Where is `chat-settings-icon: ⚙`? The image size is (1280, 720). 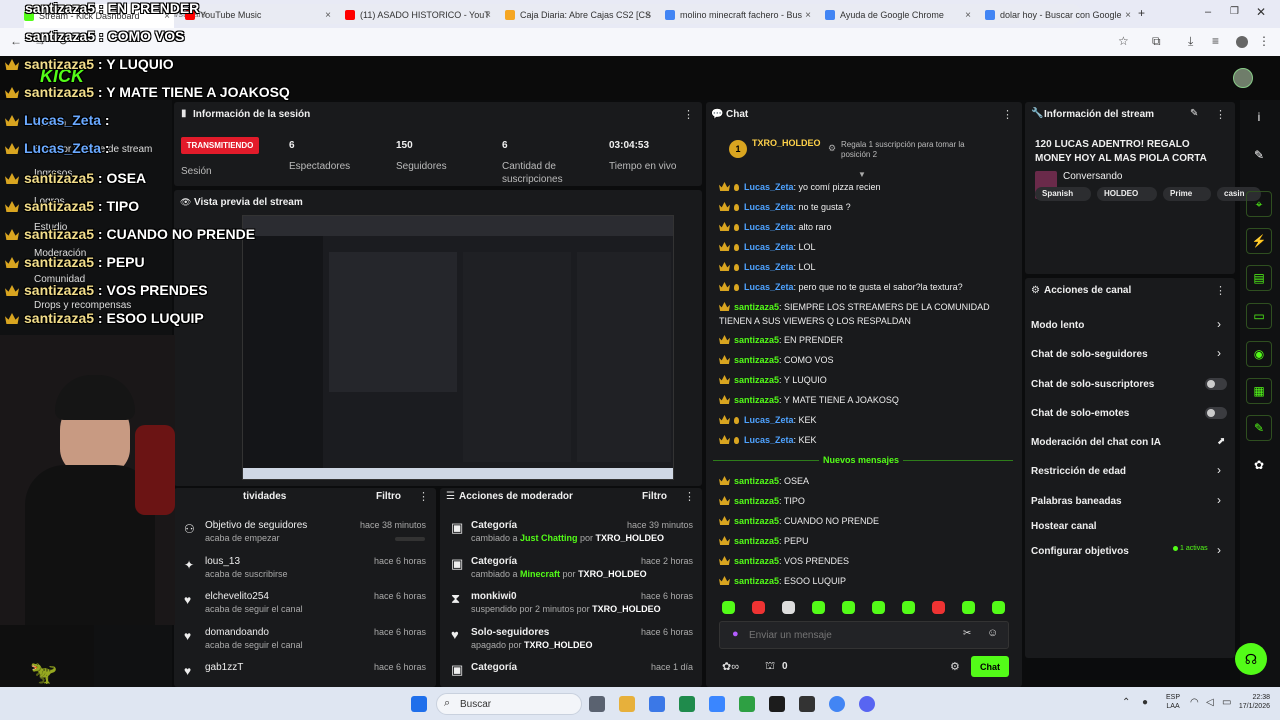 chat-settings-icon: ⚙ is located at coordinates (955, 666).